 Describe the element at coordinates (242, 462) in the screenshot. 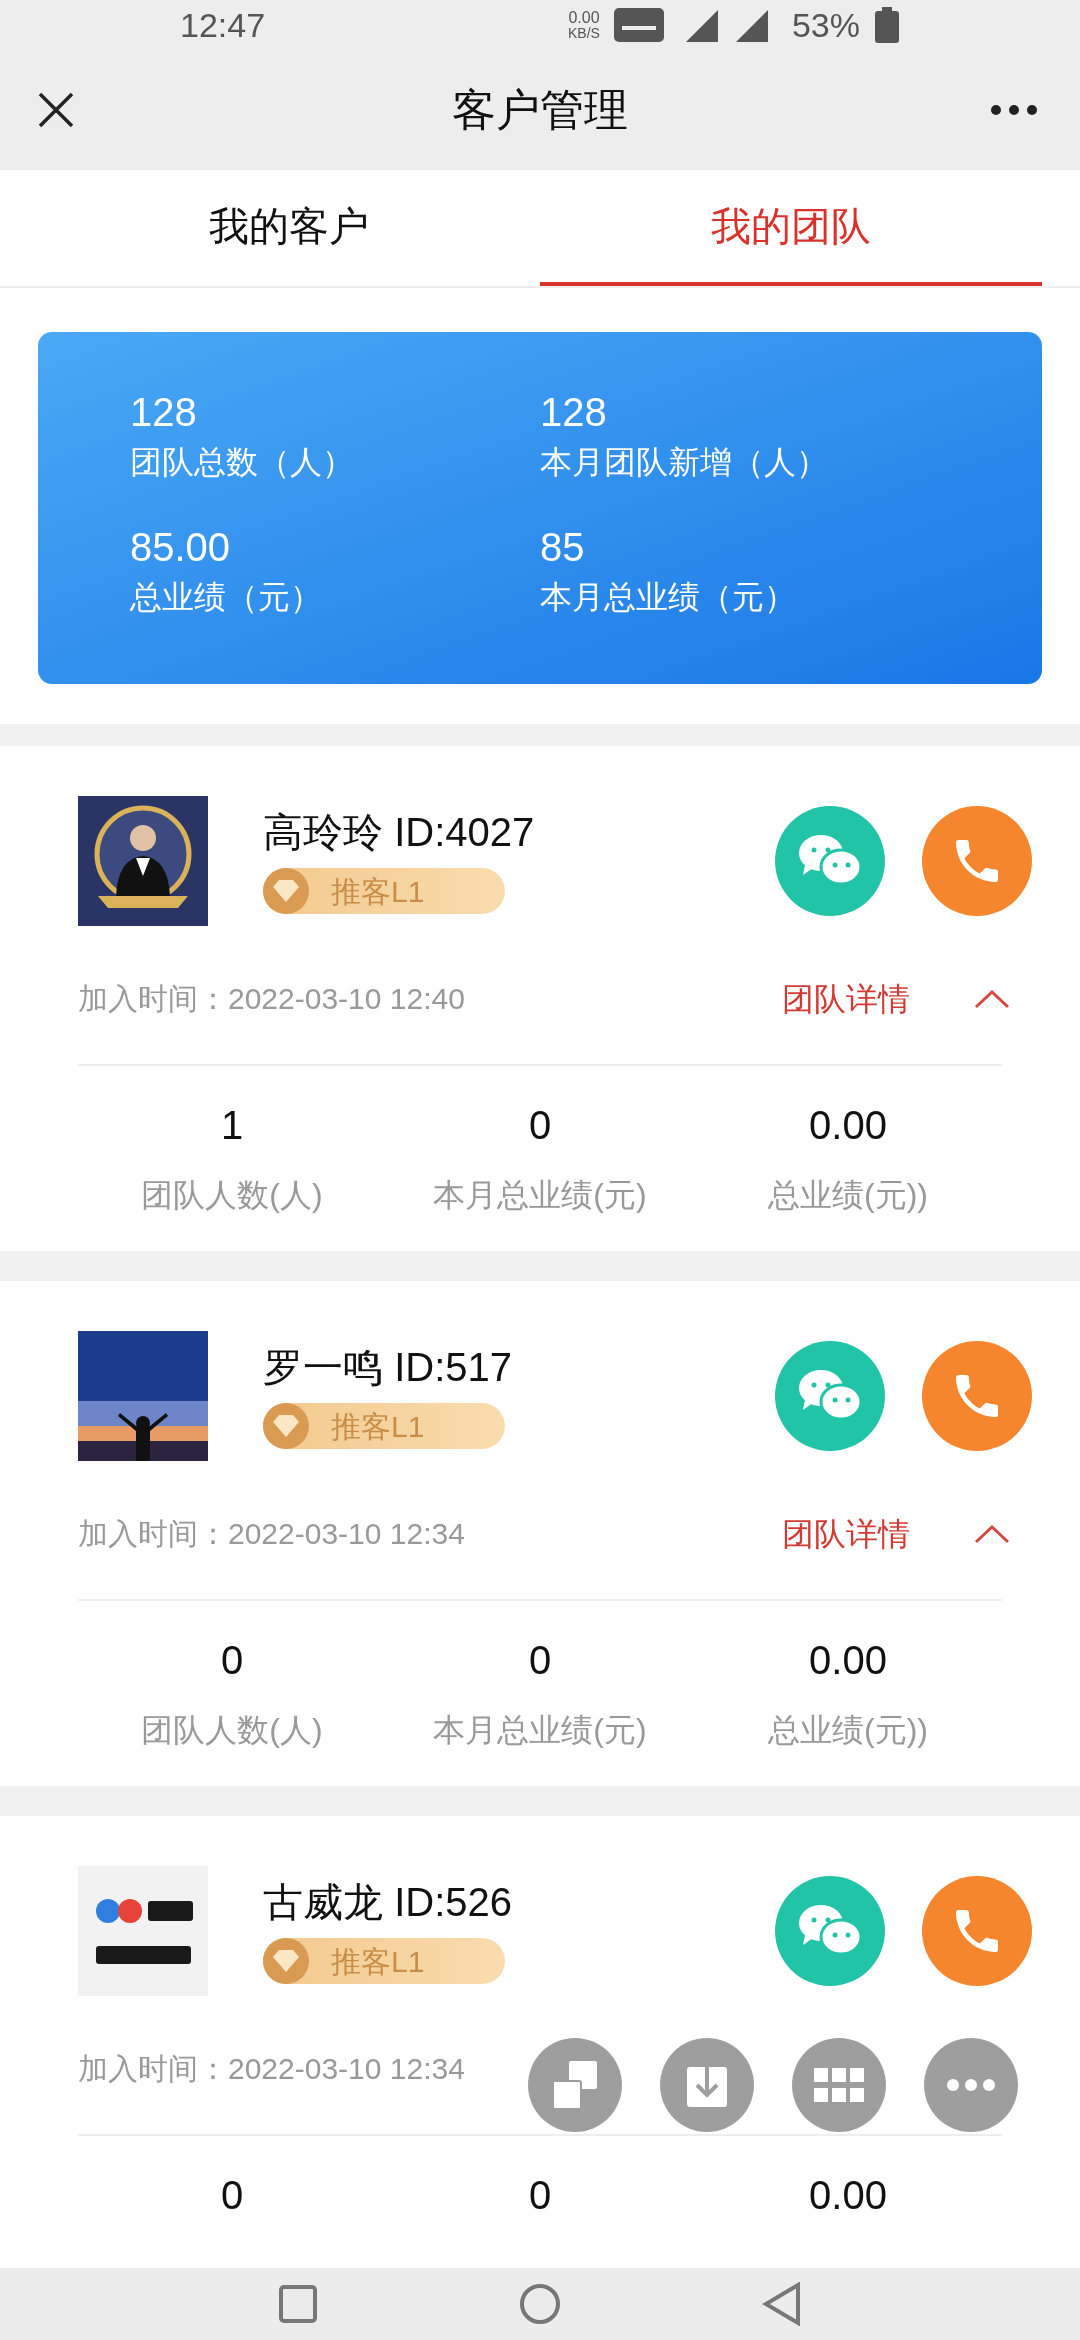

I see `summary-label: 团队总数（人）` at that location.